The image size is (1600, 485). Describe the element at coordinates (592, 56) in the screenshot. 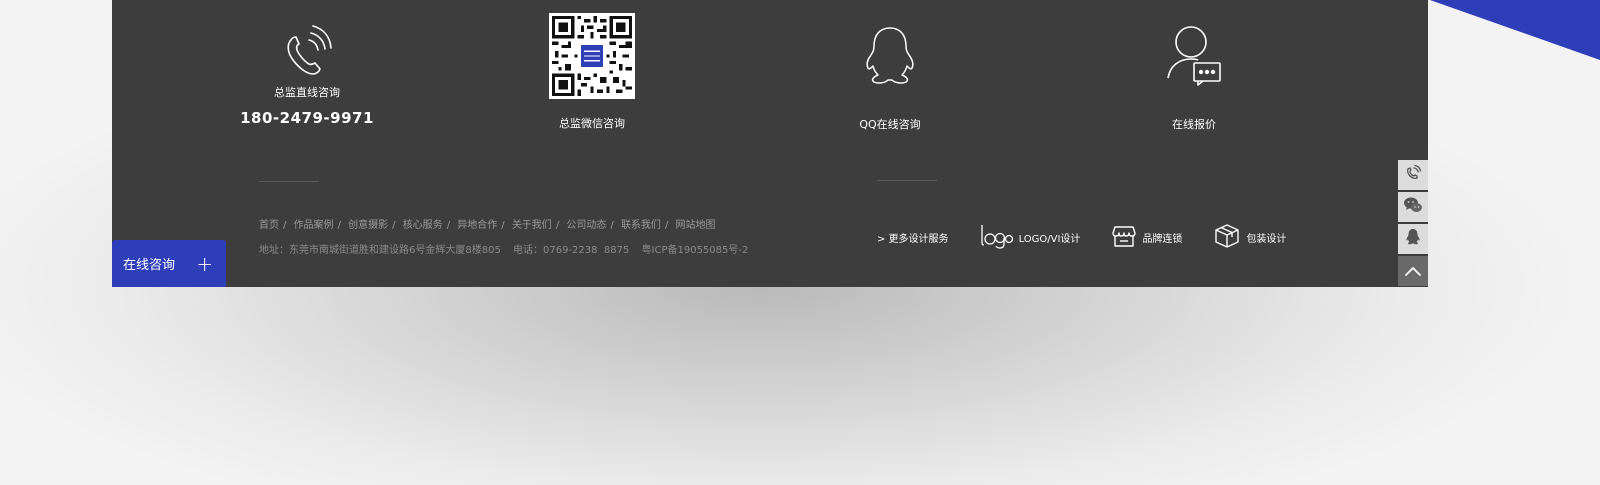

I see `wechat-qr-code` at that location.